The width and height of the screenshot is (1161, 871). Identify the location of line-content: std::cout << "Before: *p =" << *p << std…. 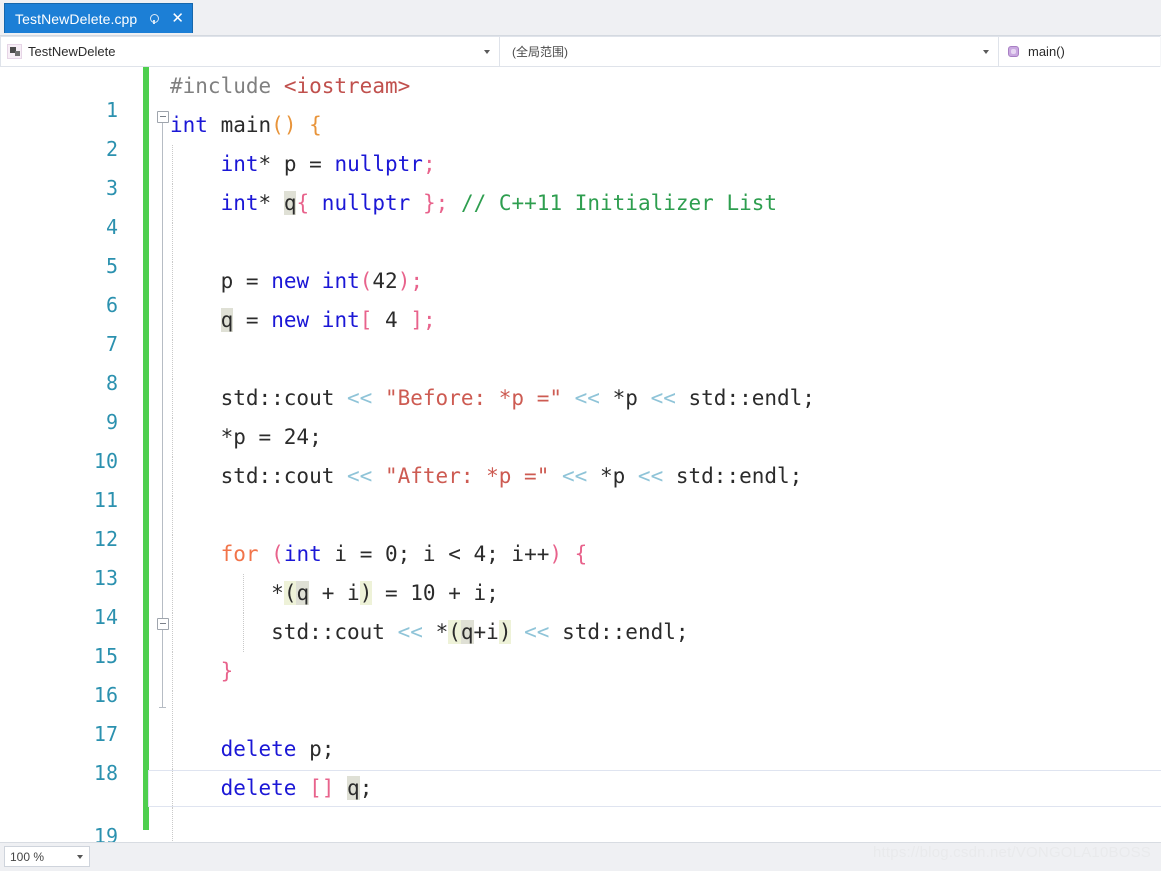
(517, 398).